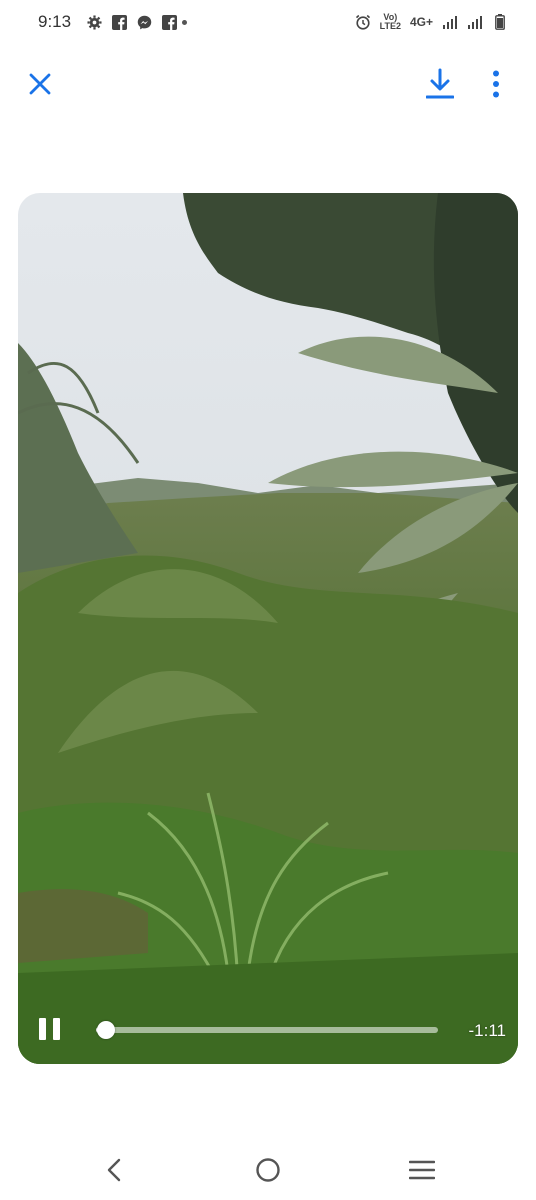 This screenshot has height=1200, width=536. What do you see at coordinates (268, 84) in the screenshot?
I see `top-toolbar` at bounding box center [268, 84].